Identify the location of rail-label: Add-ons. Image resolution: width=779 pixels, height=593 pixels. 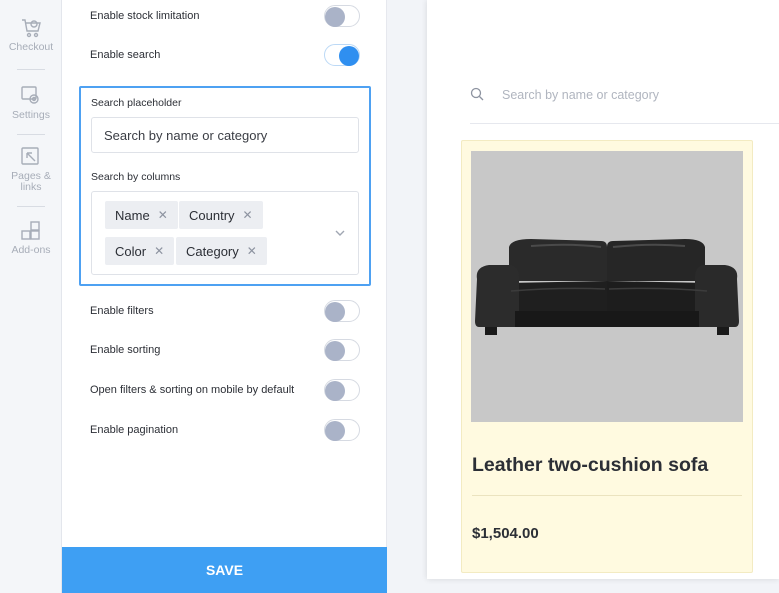
(31, 250).